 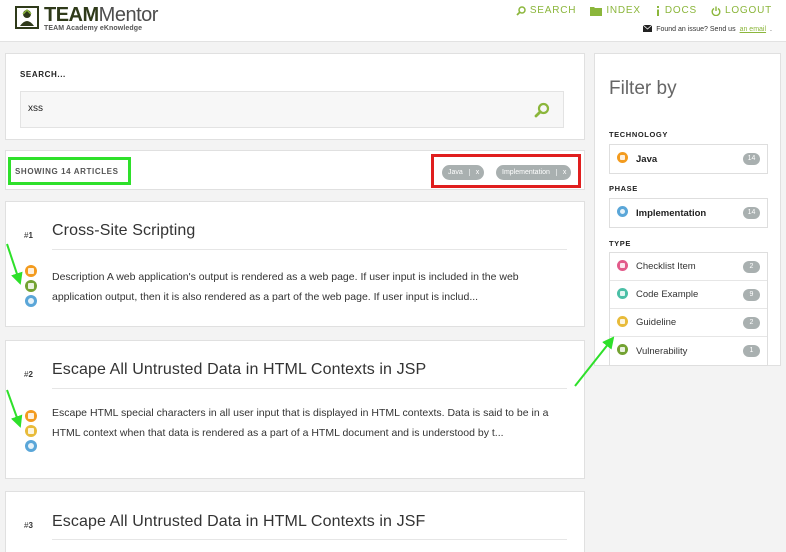 What do you see at coordinates (647, 159) in the screenshot?
I see `filter-item-label: Java` at bounding box center [647, 159].